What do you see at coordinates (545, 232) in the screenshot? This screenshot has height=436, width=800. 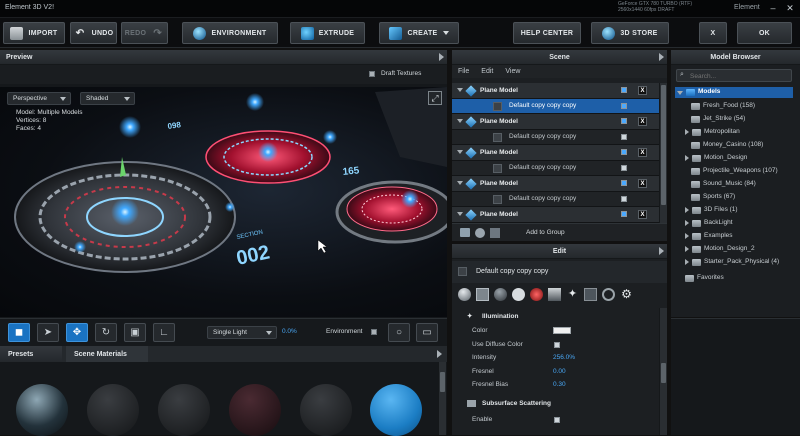 I see `add-to-group-button: Add to Group` at bounding box center [545, 232].